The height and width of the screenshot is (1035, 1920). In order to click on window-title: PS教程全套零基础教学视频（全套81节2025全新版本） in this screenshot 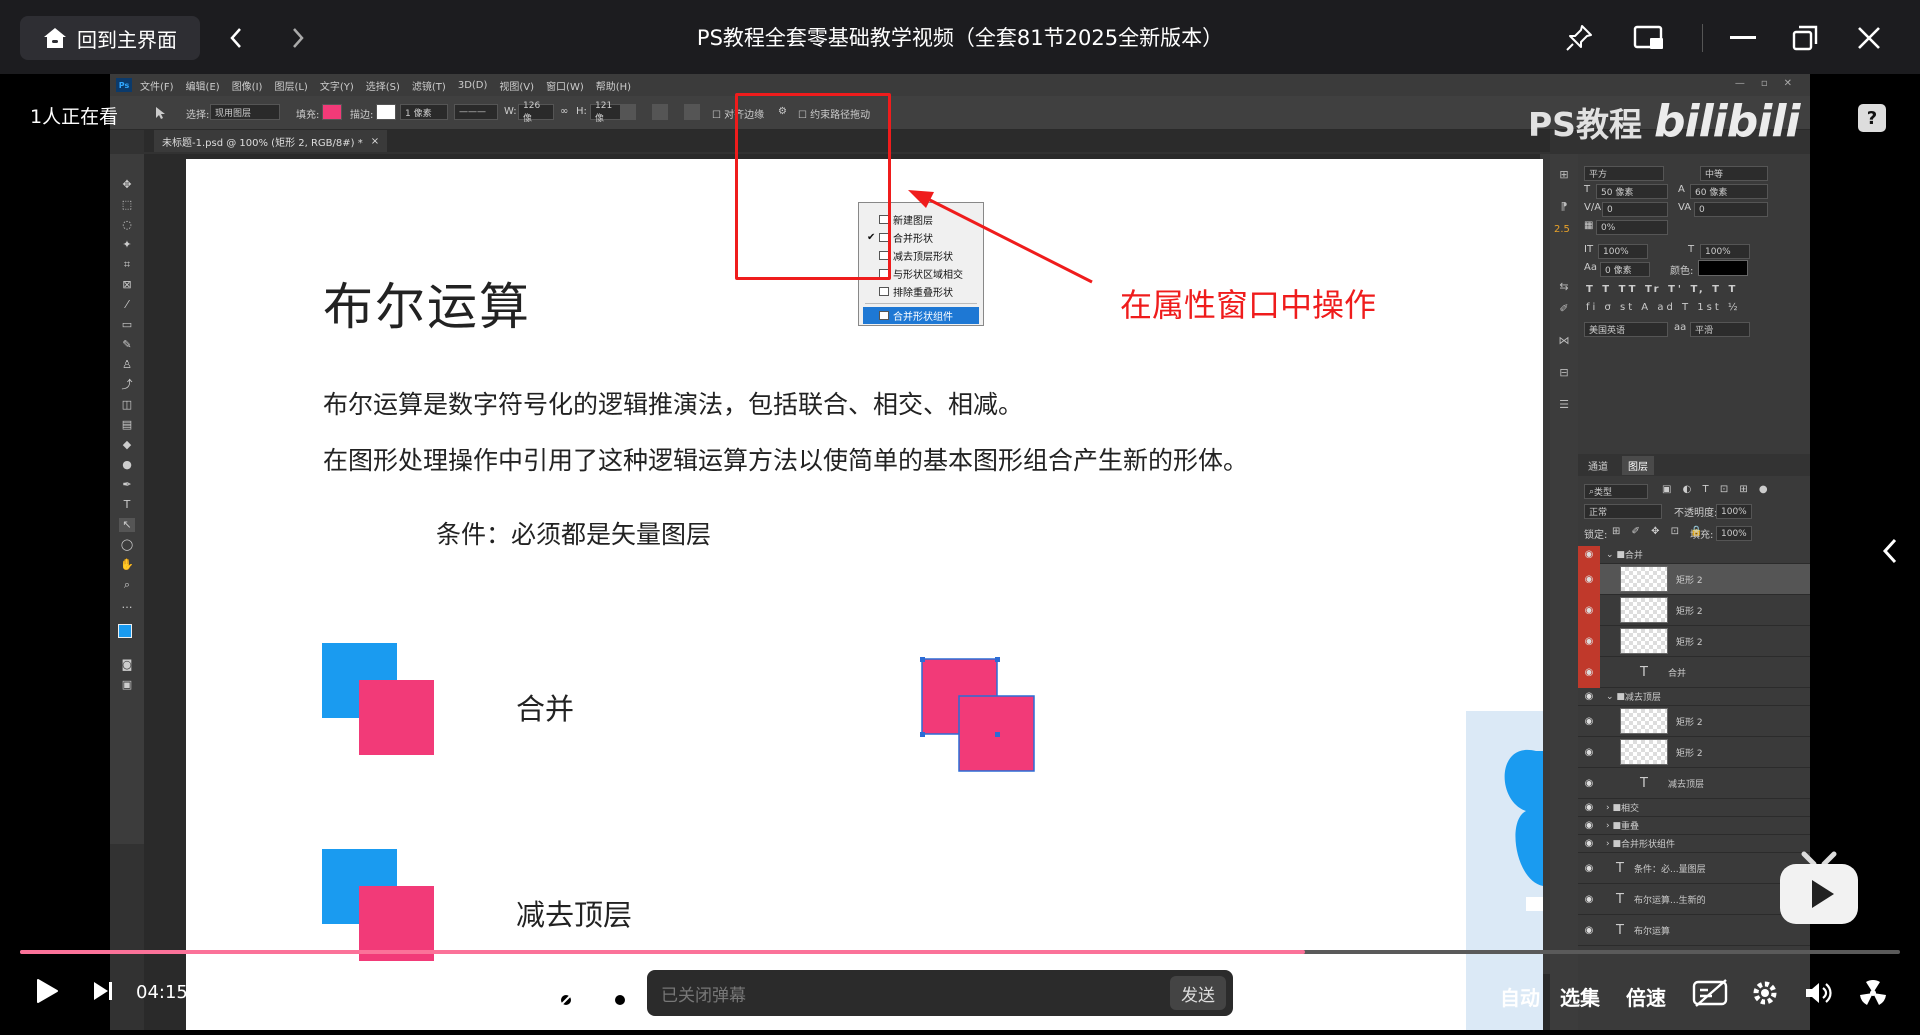, I will do `click(960, 38)`.